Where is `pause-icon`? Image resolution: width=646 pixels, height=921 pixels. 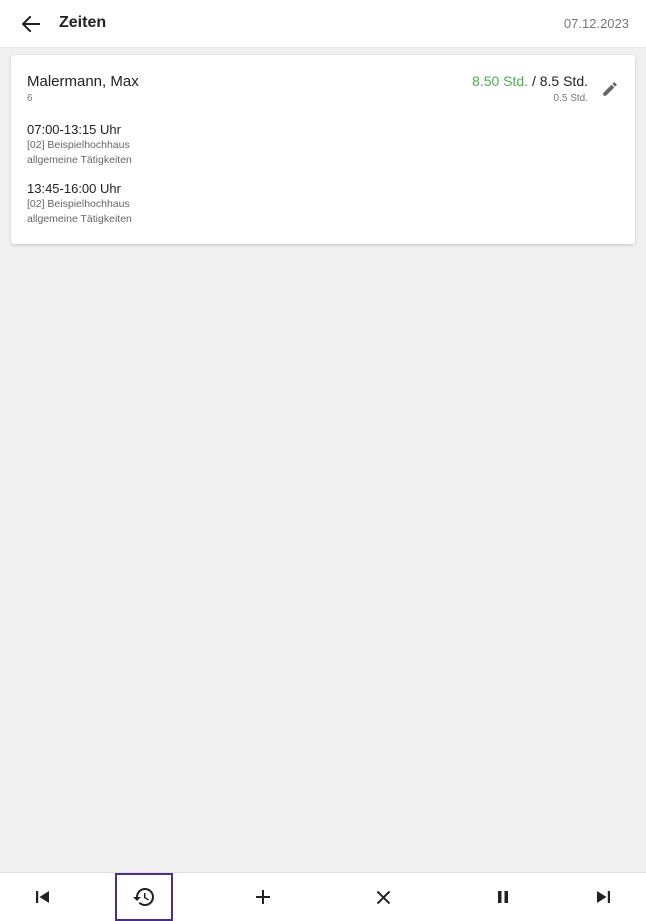
pause-icon is located at coordinates (503, 897).